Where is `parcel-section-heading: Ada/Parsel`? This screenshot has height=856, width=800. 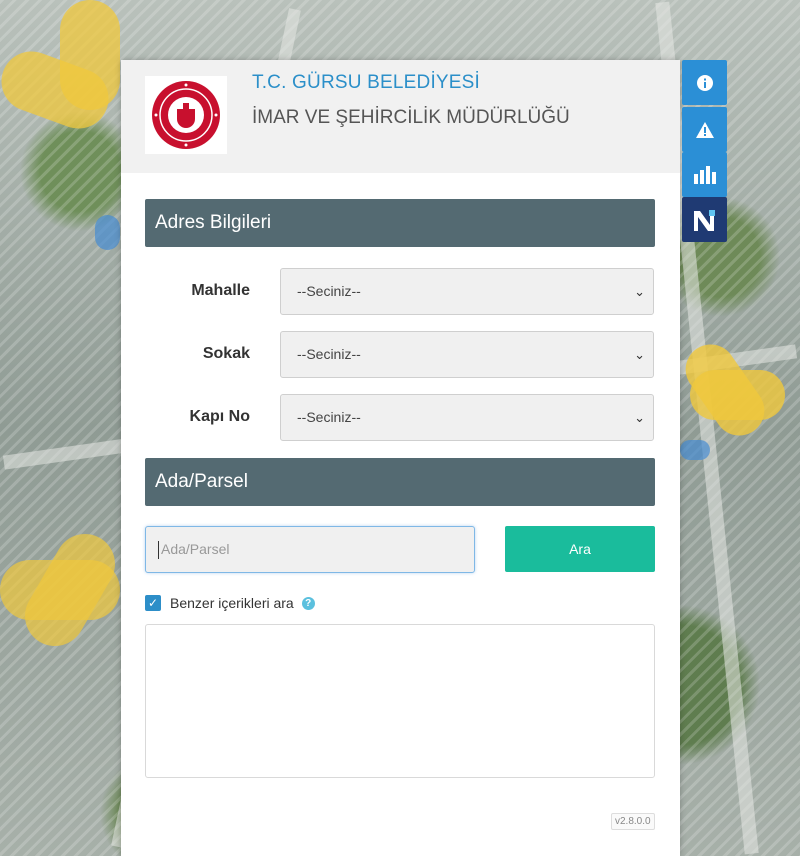 parcel-section-heading: Ada/Parsel is located at coordinates (400, 482).